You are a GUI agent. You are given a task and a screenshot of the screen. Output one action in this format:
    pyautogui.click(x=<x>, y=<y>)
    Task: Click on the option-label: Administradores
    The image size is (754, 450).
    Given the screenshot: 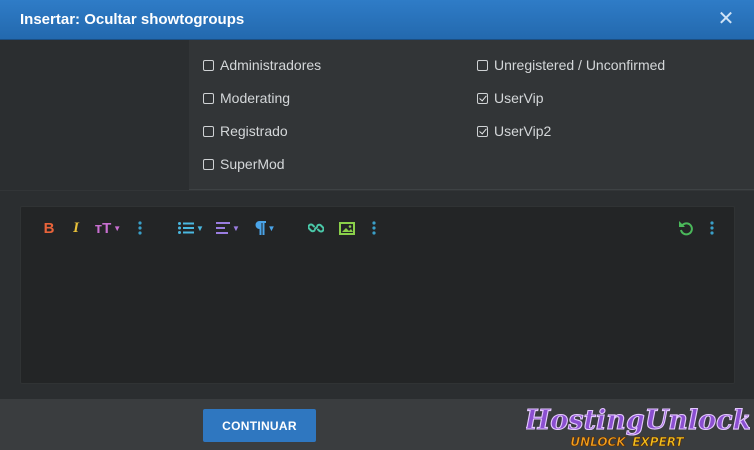 What is the action you would take?
    pyautogui.click(x=271, y=65)
    